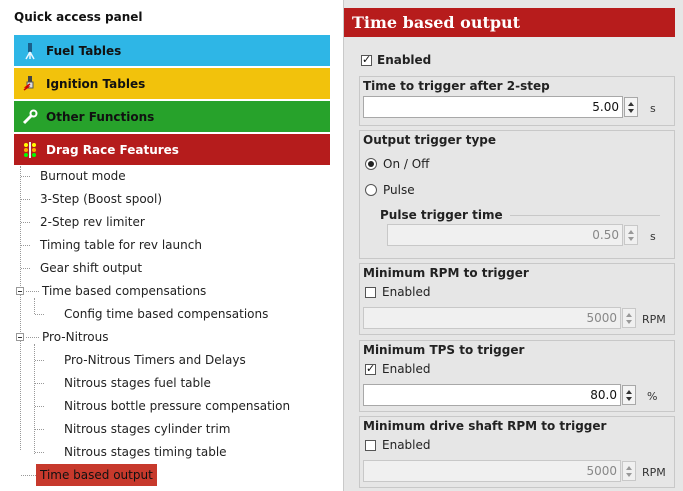 Image resolution: width=683 pixels, height=491 pixels. Describe the element at coordinates (406, 292) in the screenshot. I see `min-rpm-enabled-label: Enabled` at that location.